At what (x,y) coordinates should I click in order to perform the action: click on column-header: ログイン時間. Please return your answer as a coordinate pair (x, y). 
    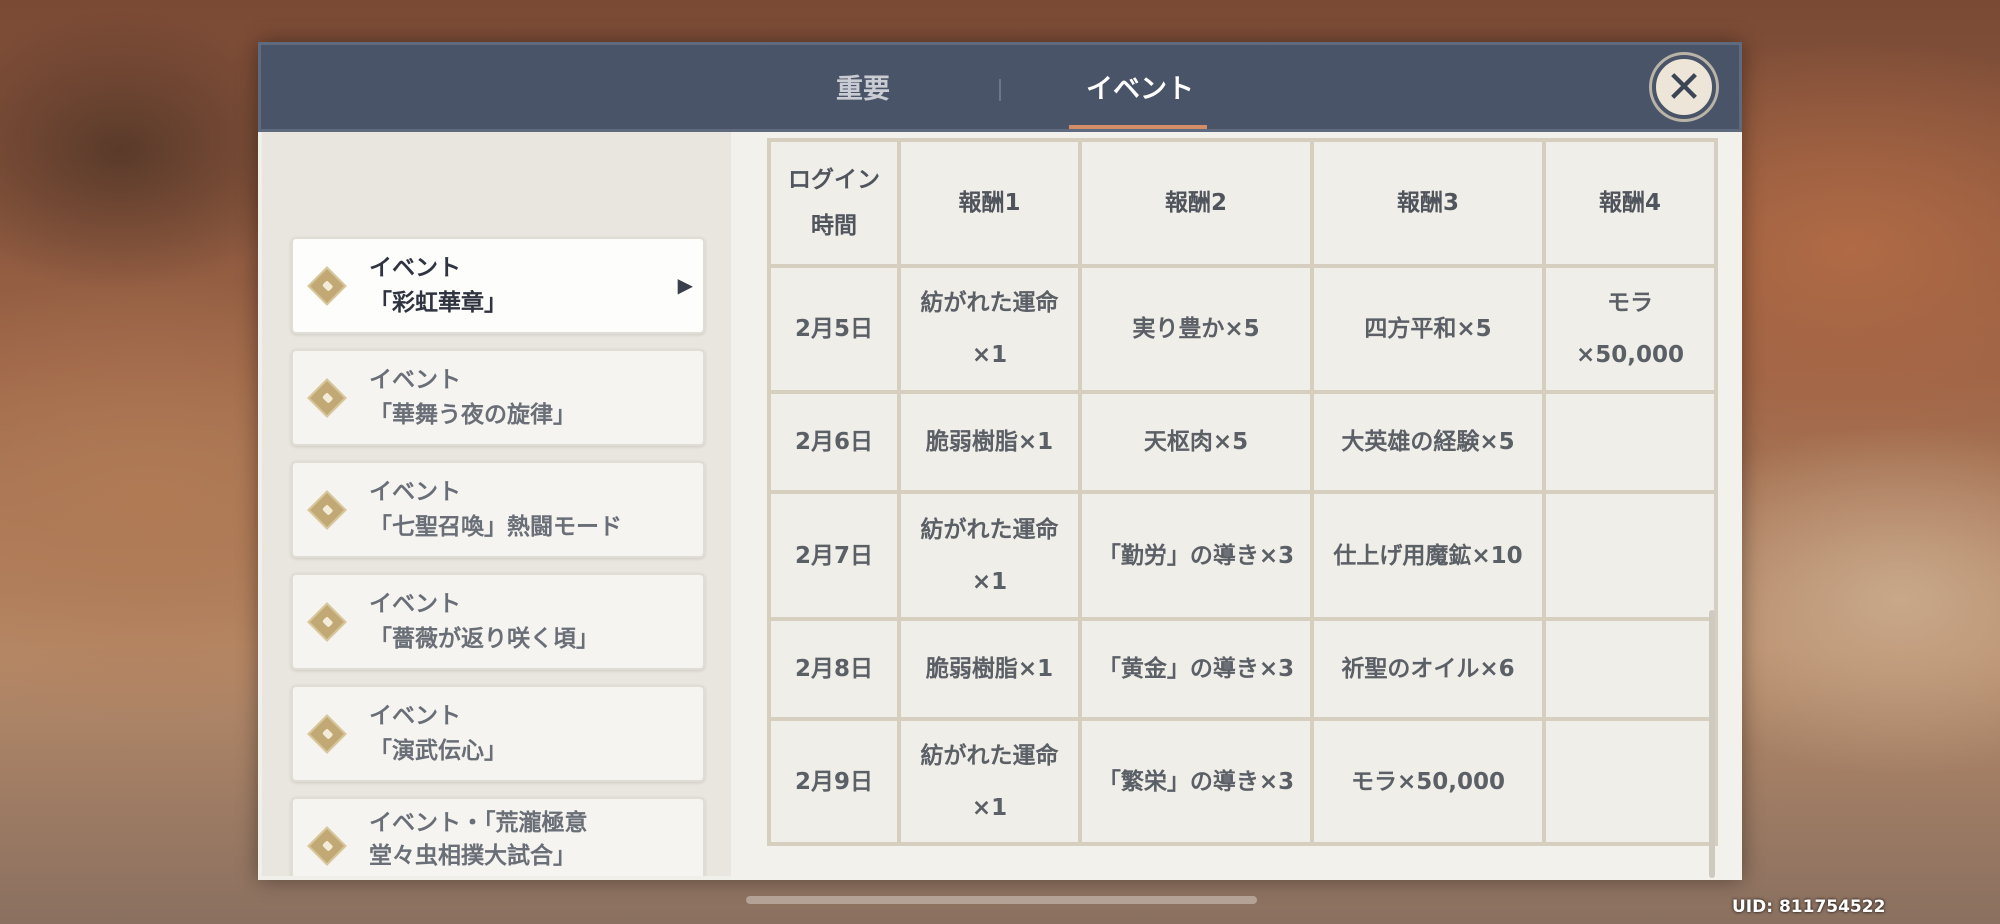
    Looking at the image, I should click on (834, 203).